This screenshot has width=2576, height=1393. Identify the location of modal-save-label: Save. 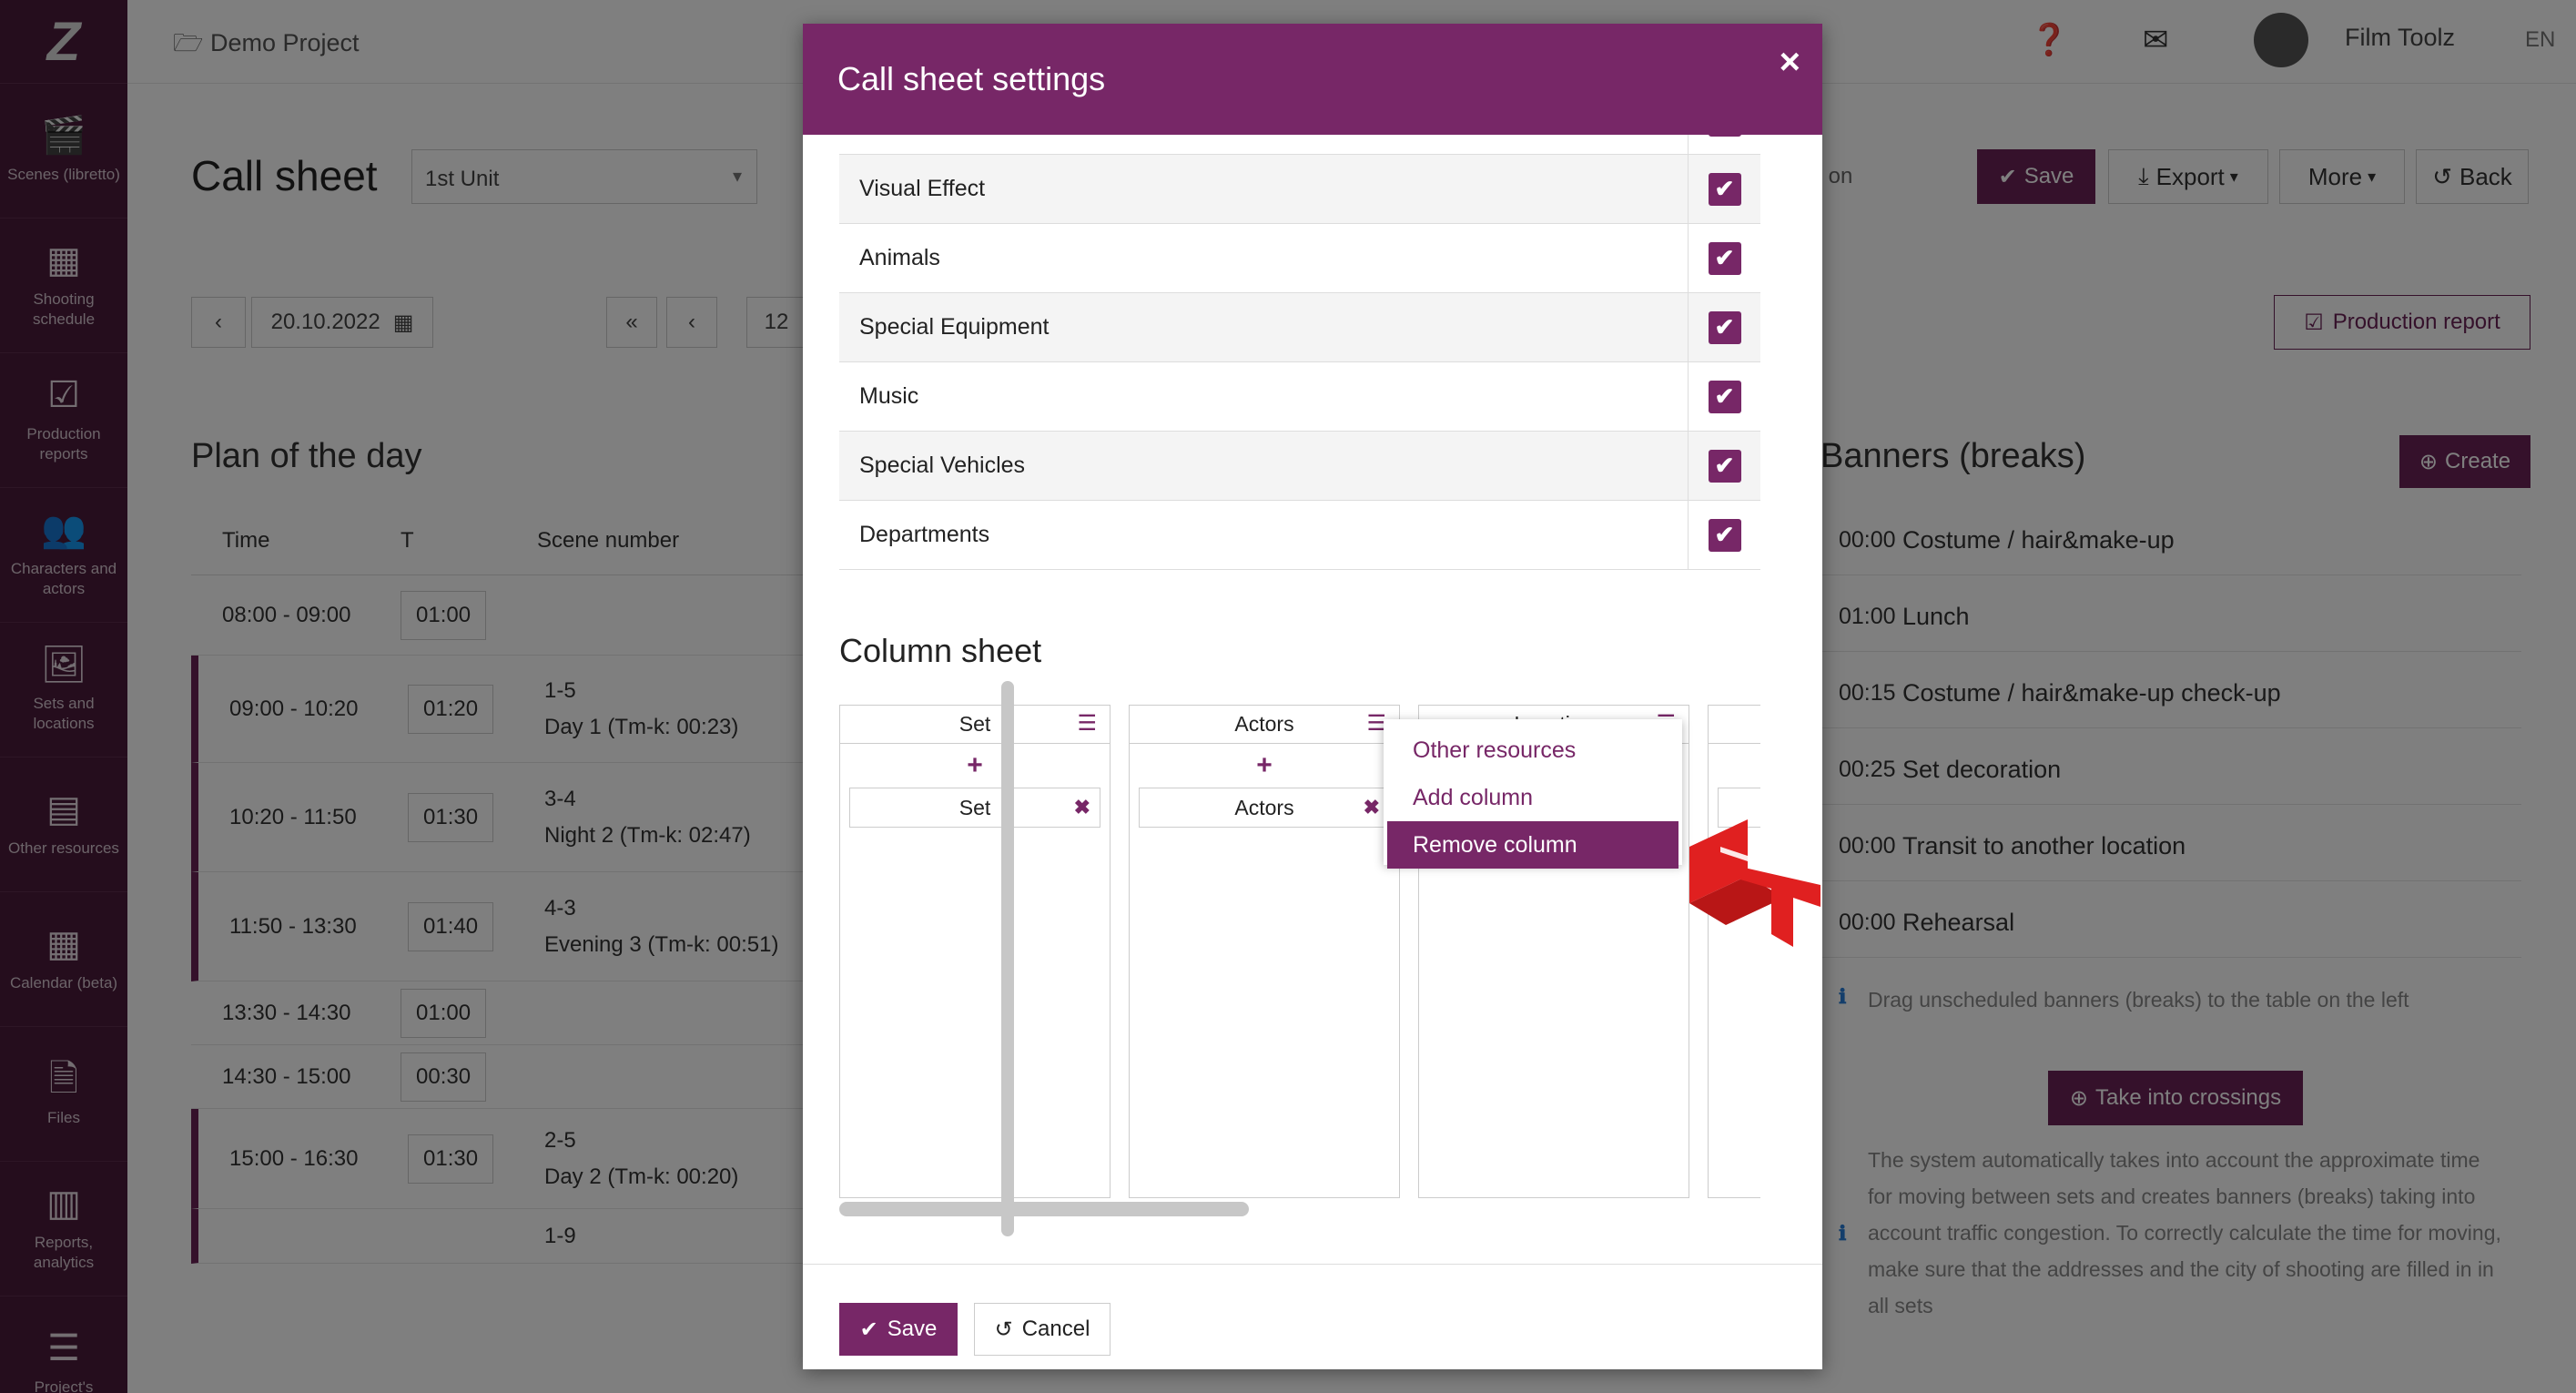
(912, 1329).